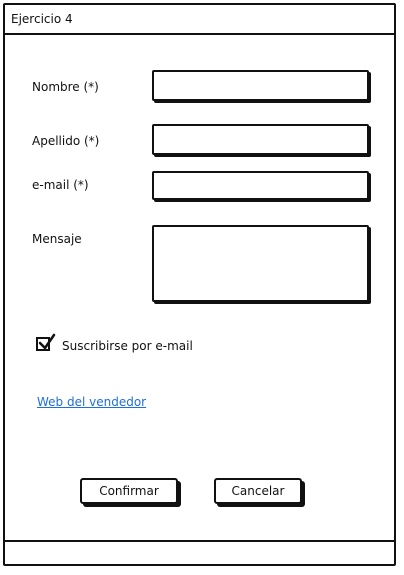 The image size is (404, 575). I want to click on window-title: Ejercicio 4, so click(199, 20).